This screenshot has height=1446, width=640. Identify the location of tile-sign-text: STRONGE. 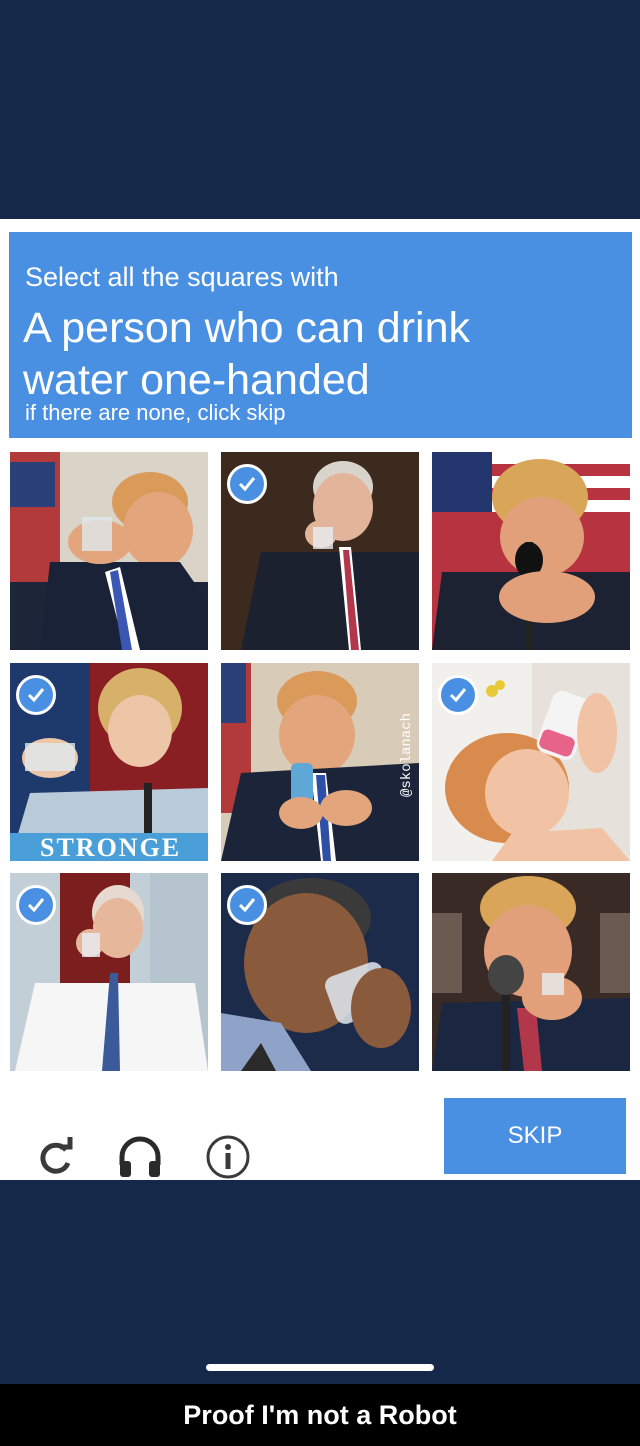
(109, 847).